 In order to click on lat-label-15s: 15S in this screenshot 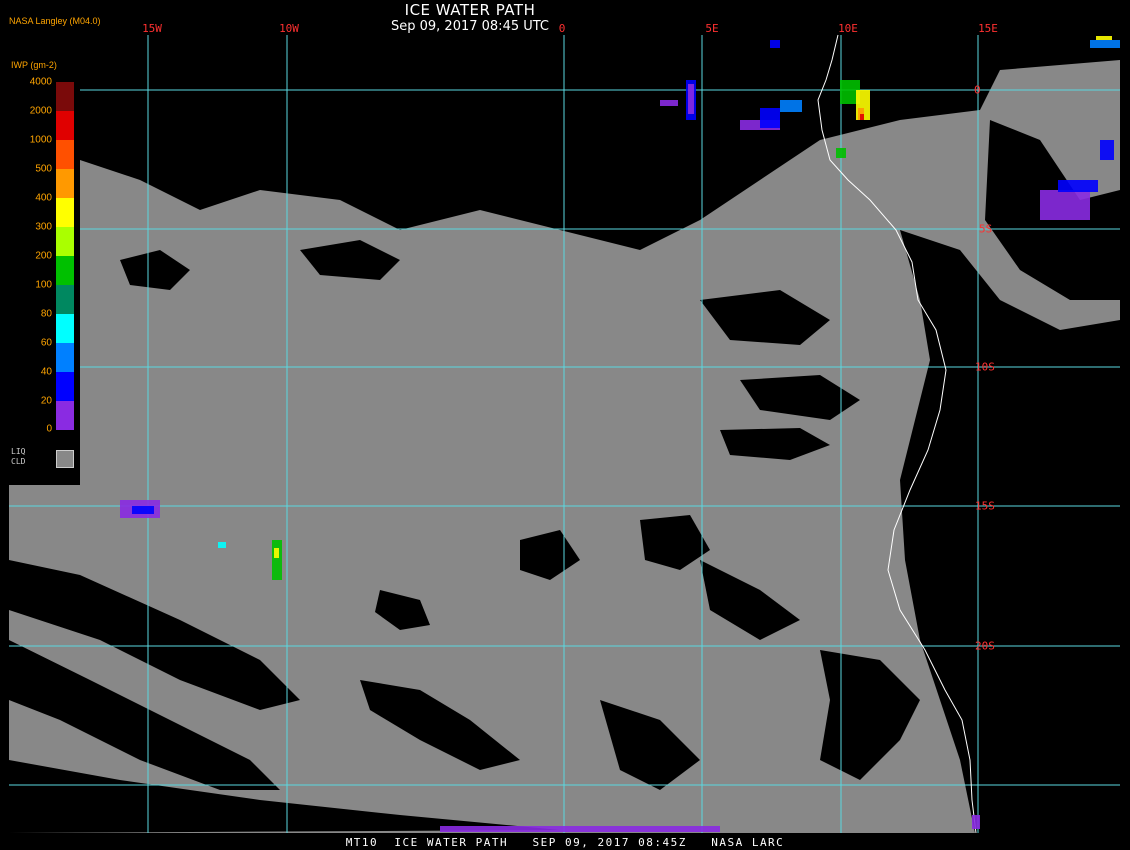, I will do `click(985, 506)`.